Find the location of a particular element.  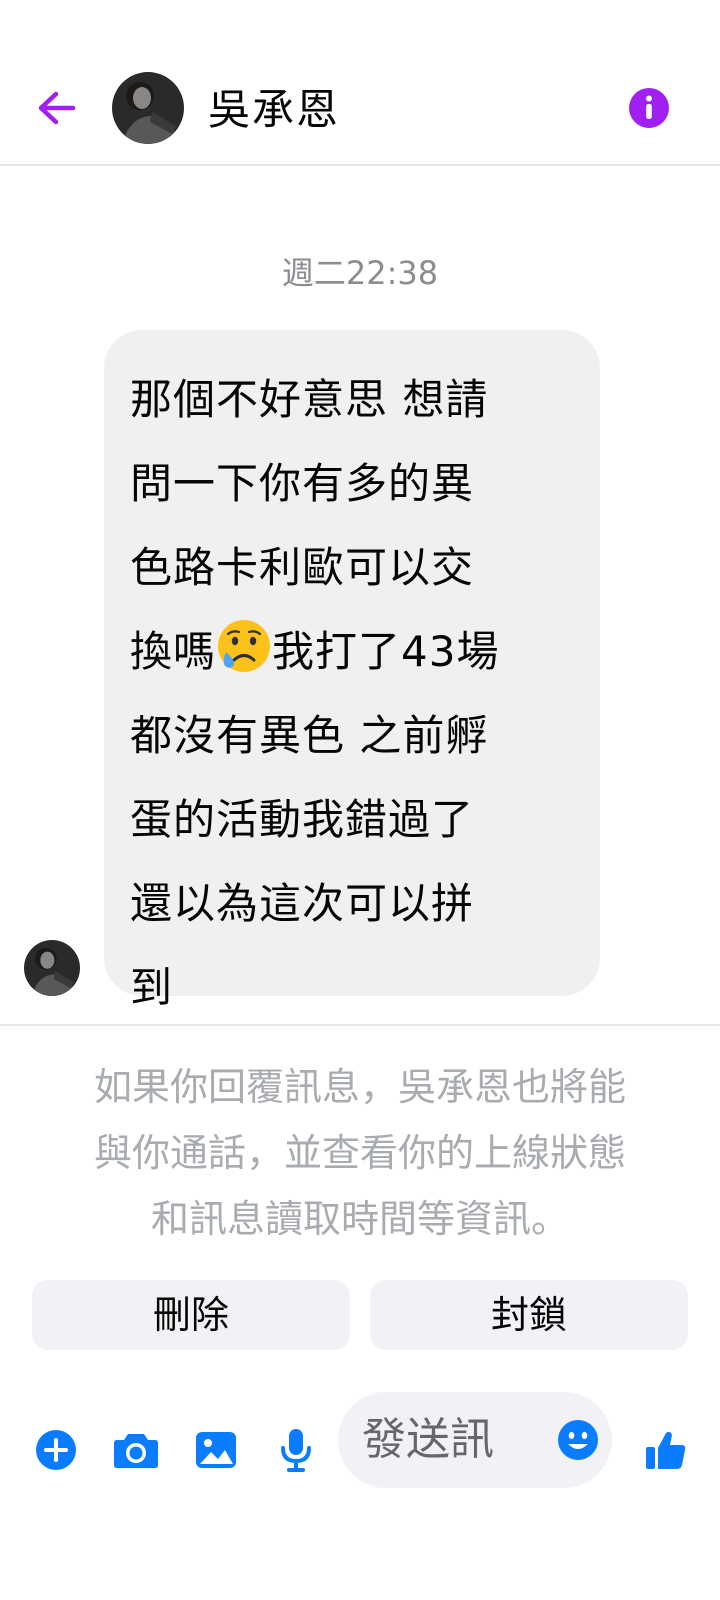

crying-face-emoji is located at coordinates (244, 646).